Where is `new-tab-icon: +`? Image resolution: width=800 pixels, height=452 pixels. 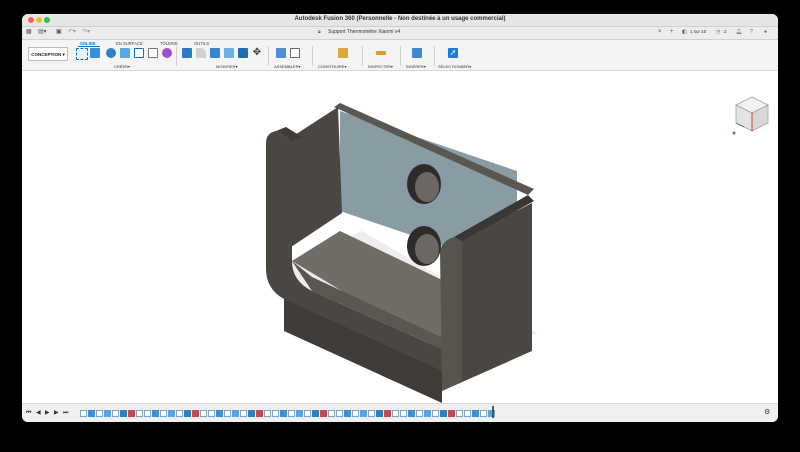 new-tab-icon: + is located at coordinates (672, 32).